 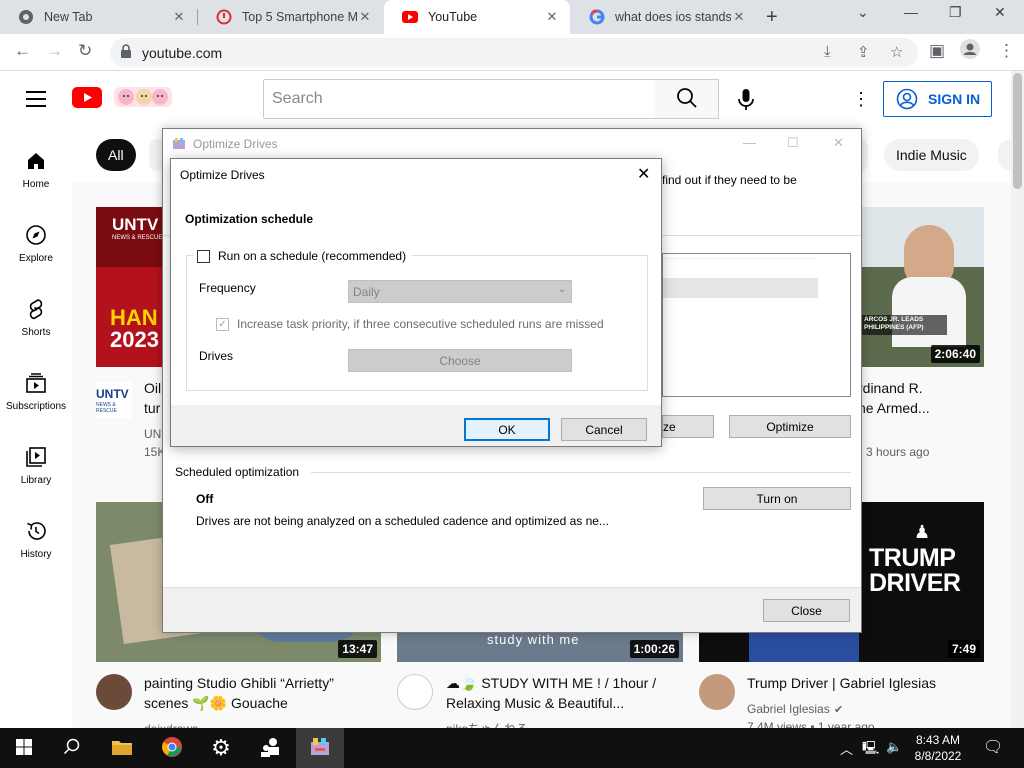 I want to click on tab-google-search: what does ios stands - ✕, so click(x=664, y=17).